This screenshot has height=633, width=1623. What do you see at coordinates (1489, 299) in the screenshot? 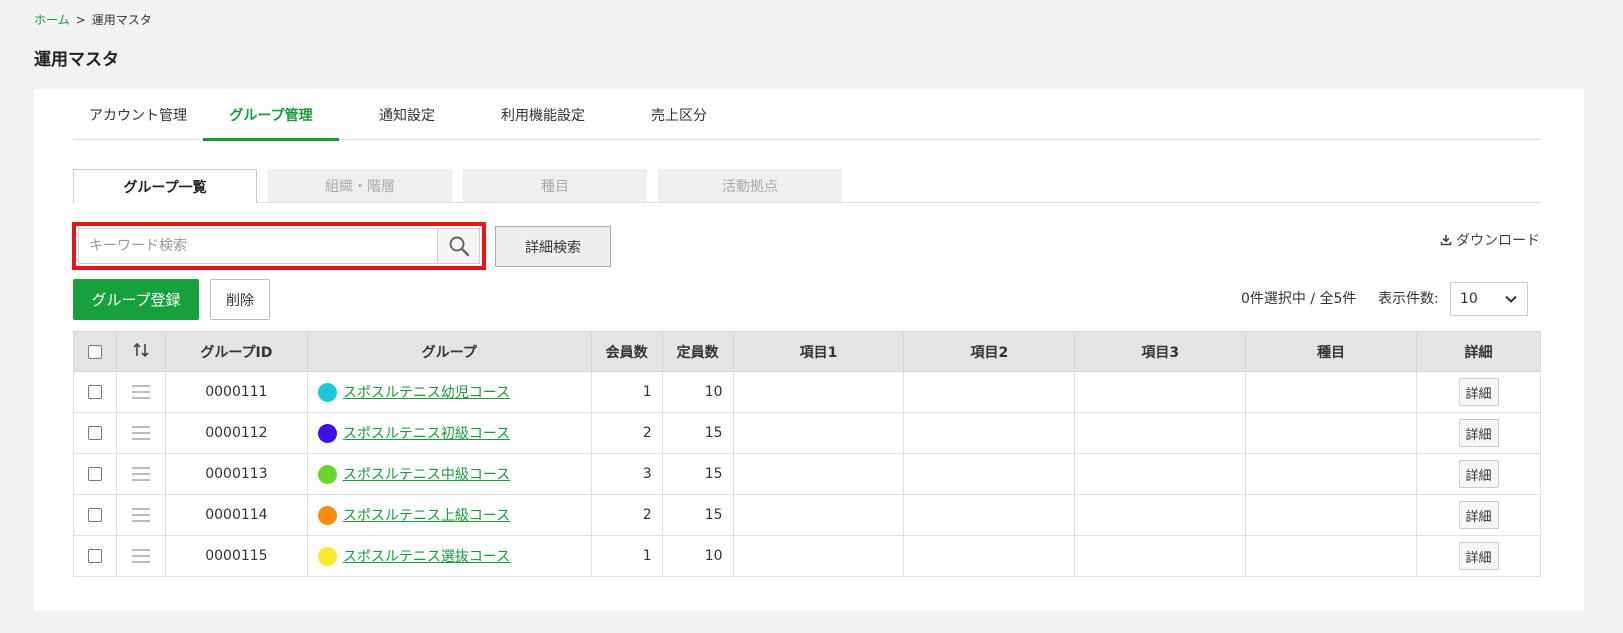
I see `per-page-select: 10` at bounding box center [1489, 299].